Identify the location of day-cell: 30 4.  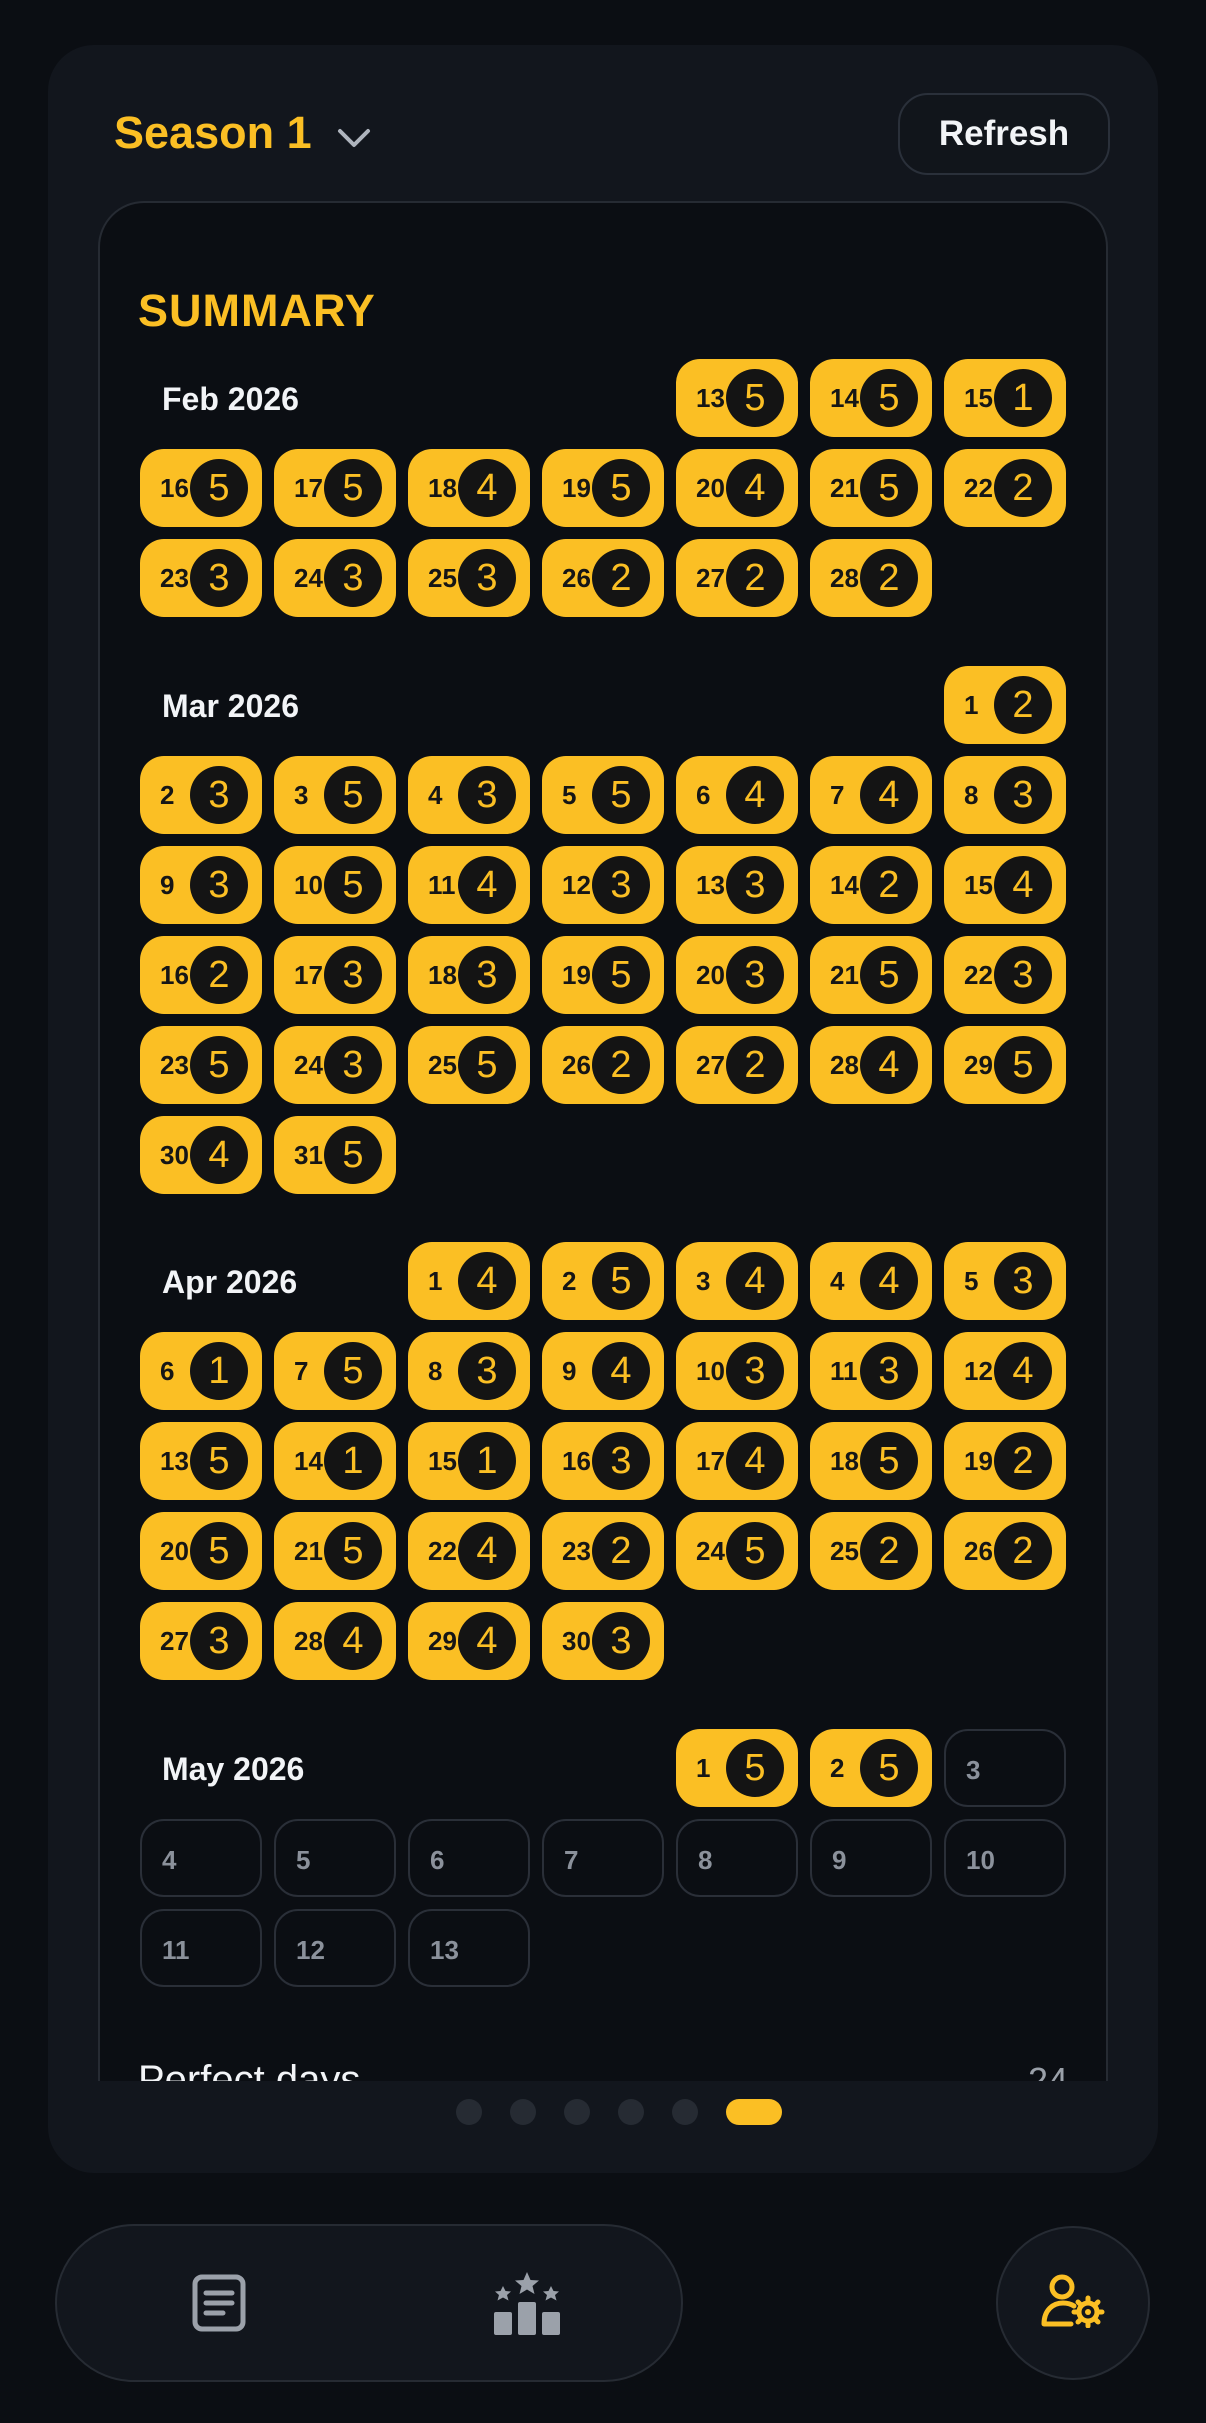
(201, 1155).